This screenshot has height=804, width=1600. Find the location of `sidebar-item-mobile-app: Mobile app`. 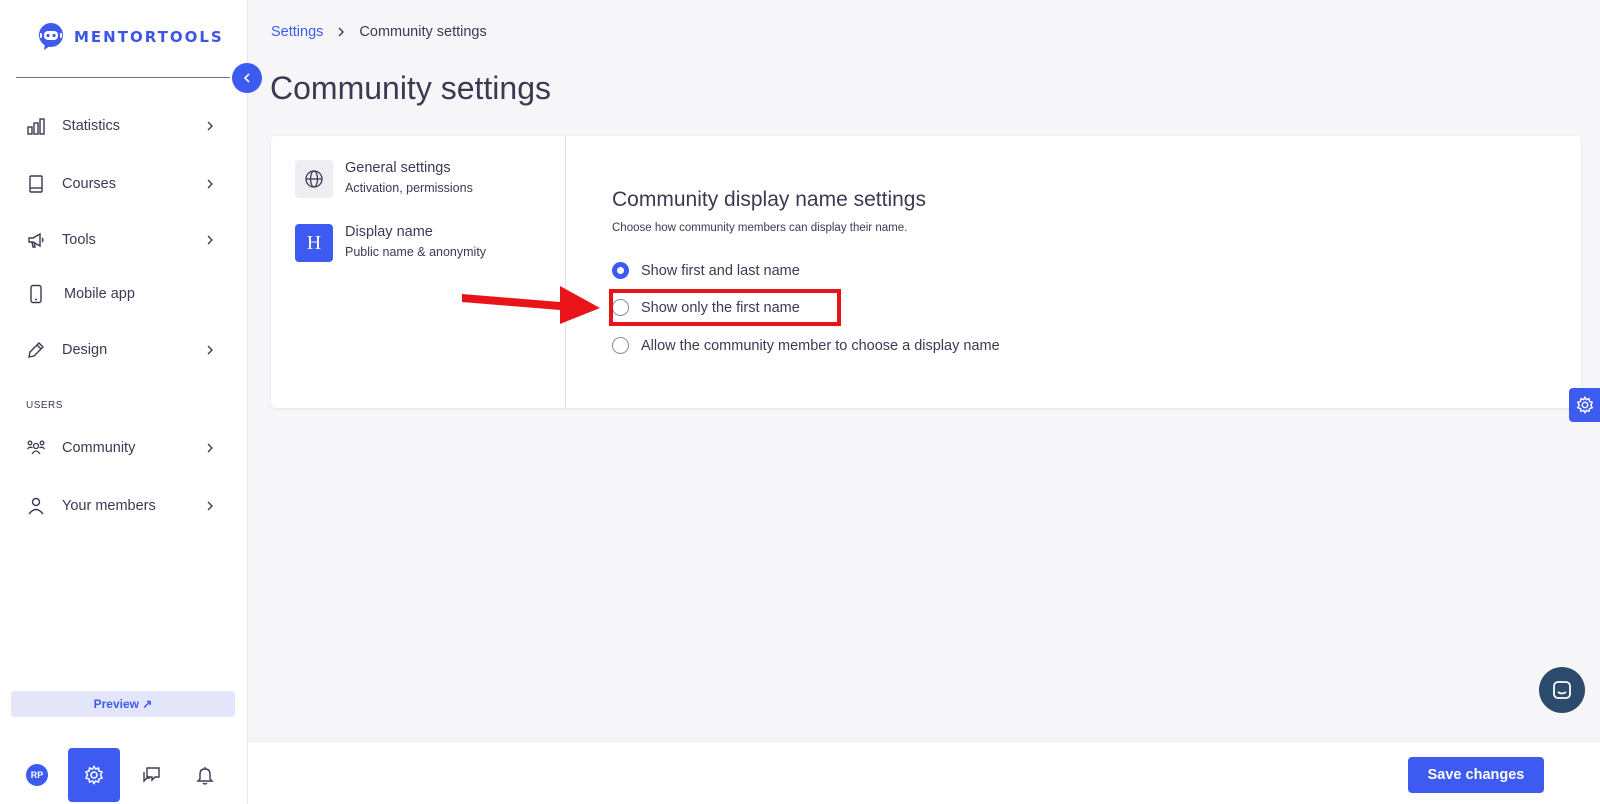

sidebar-item-mobile-app: Mobile app is located at coordinates (116, 294).